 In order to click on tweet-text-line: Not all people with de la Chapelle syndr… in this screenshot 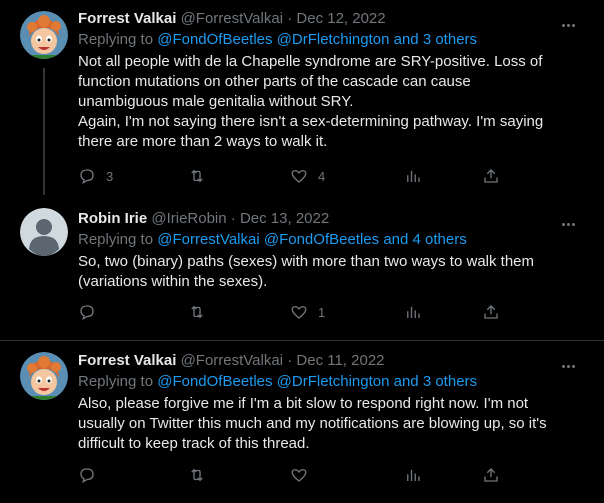, I will do `click(310, 61)`.